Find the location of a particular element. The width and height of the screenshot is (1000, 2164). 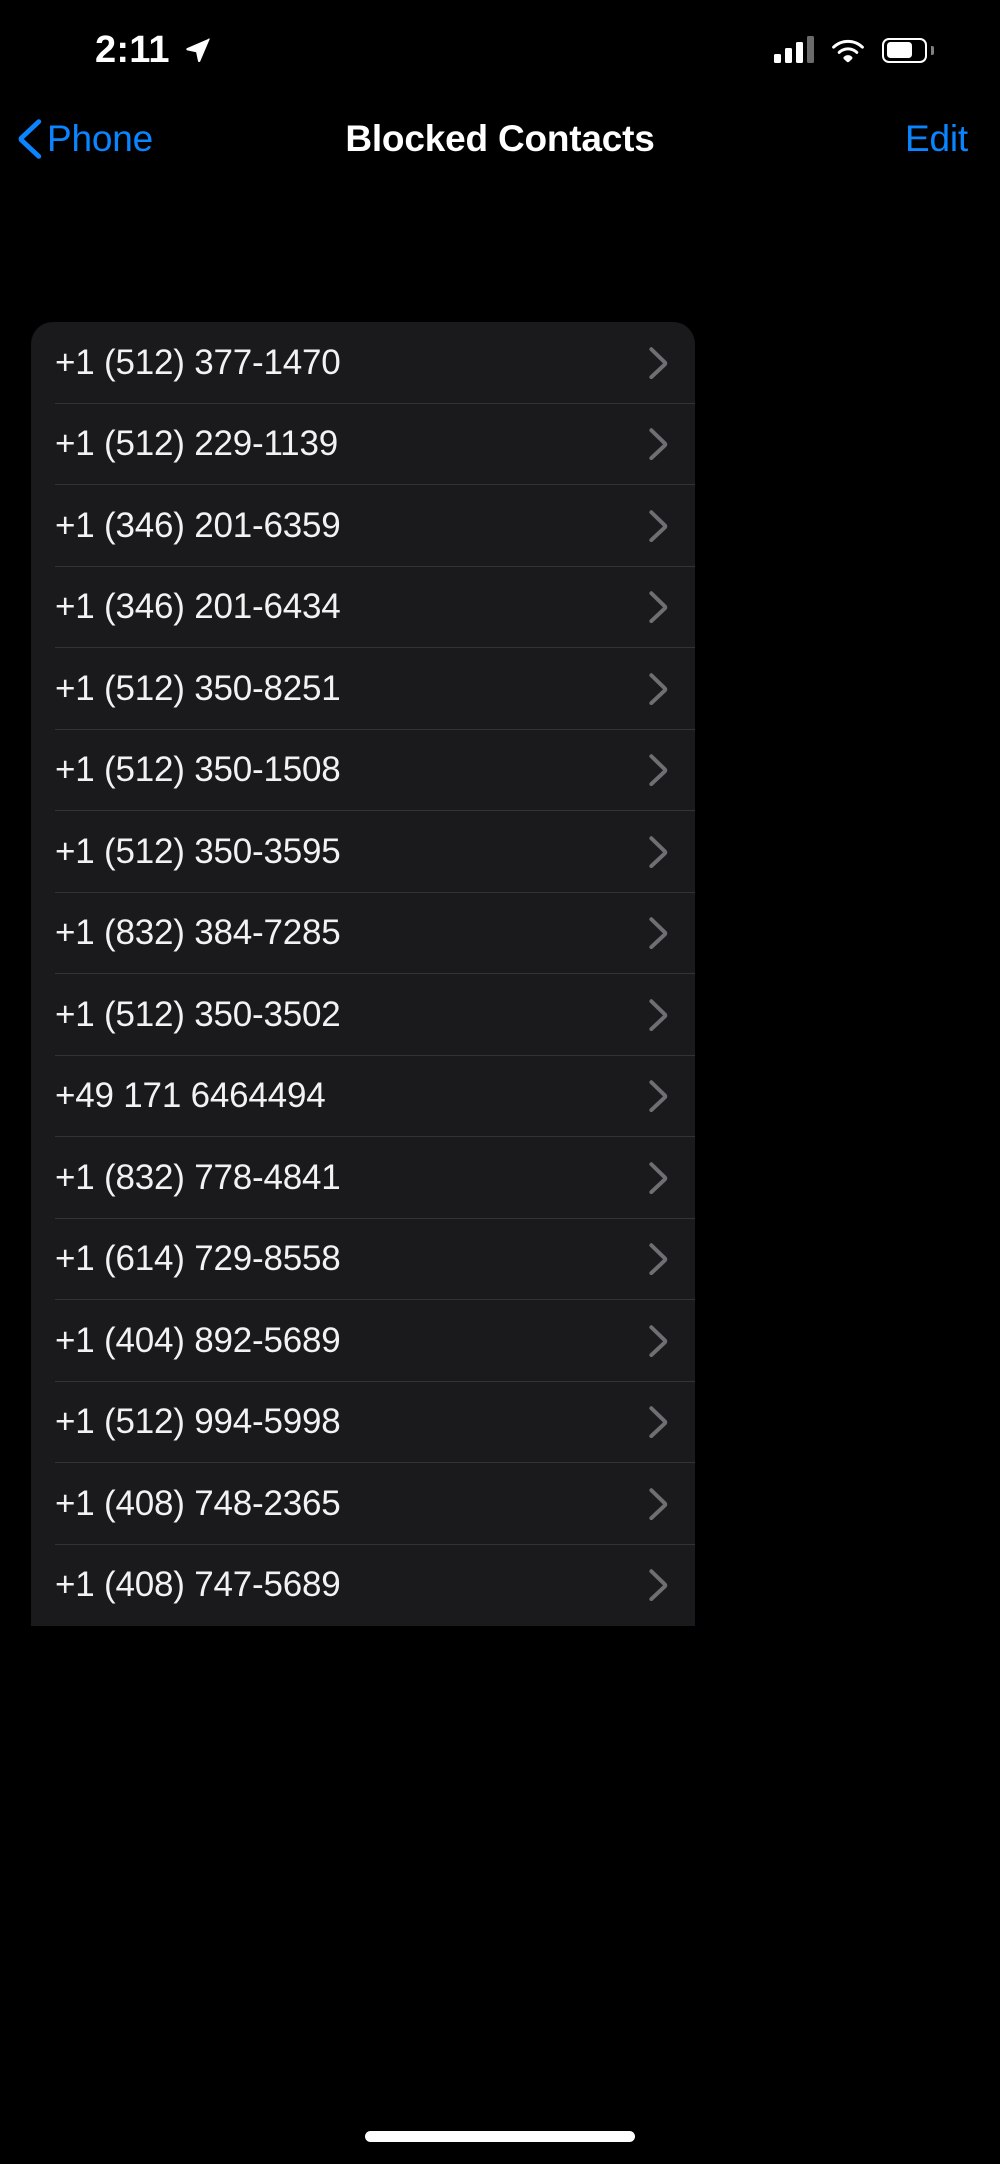

navigation-bar: Phone Blocked Contacts Edit is located at coordinates (500, 139).